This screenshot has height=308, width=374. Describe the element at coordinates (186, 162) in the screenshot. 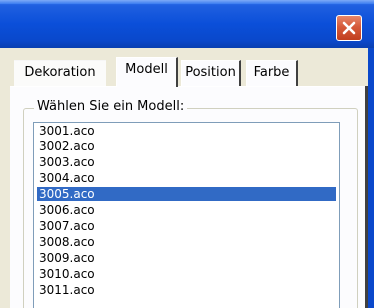

I see `list-item: 3003.aco` at that location.